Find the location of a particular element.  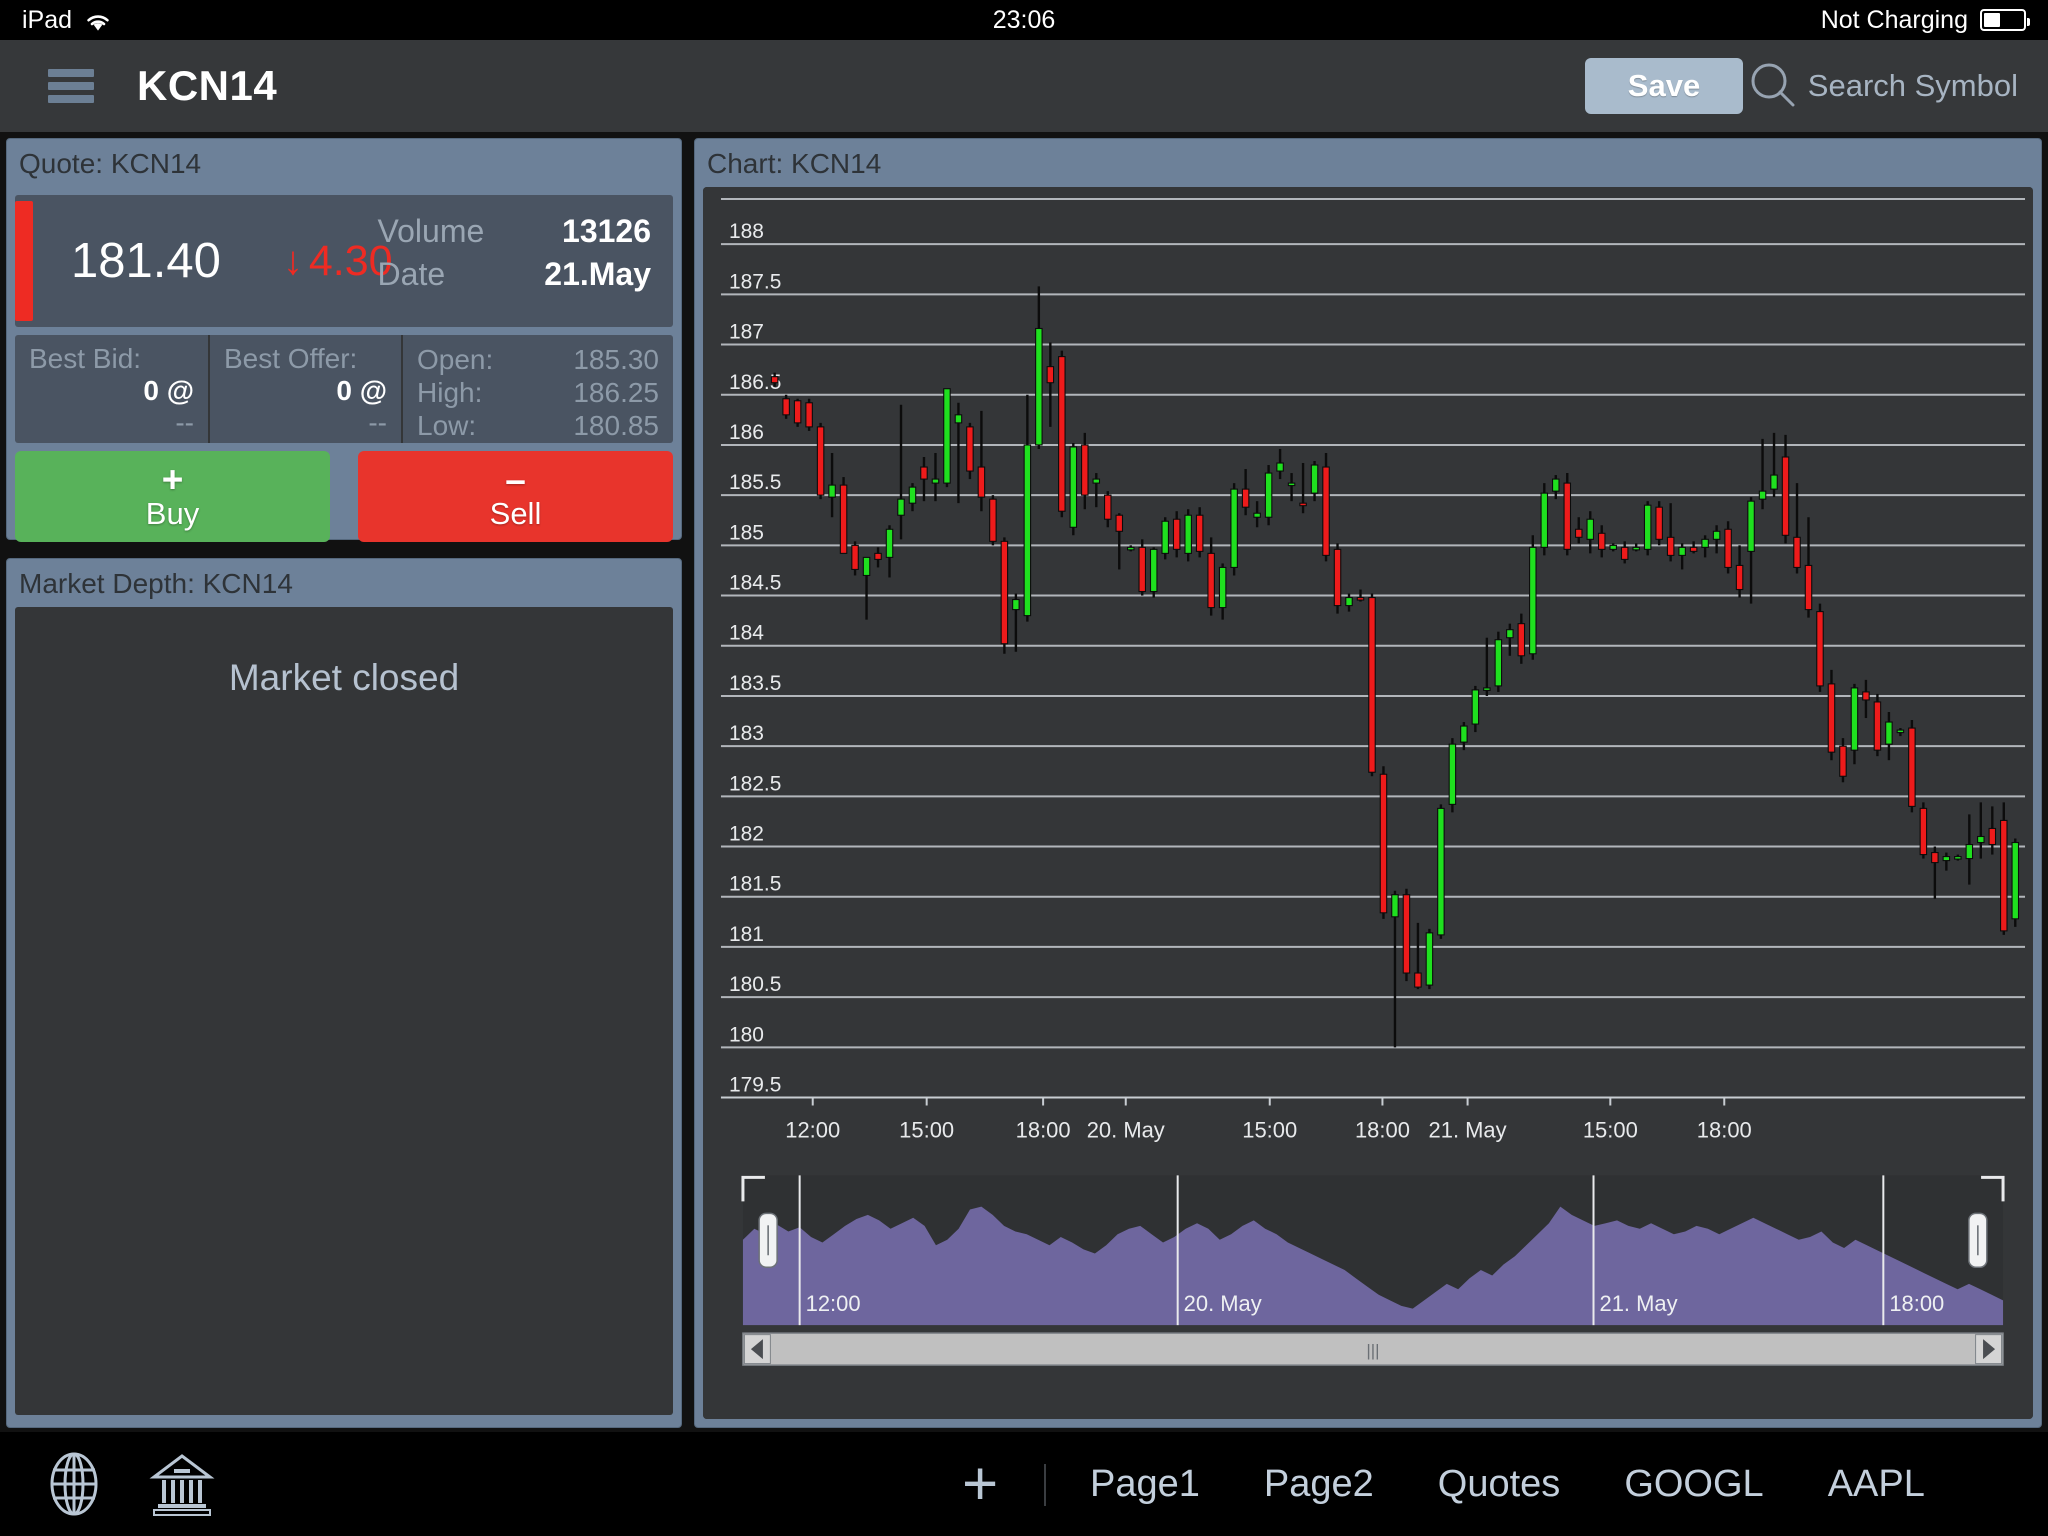

tab-link-page1: Page1 is located at coordinates (1145, 1484).